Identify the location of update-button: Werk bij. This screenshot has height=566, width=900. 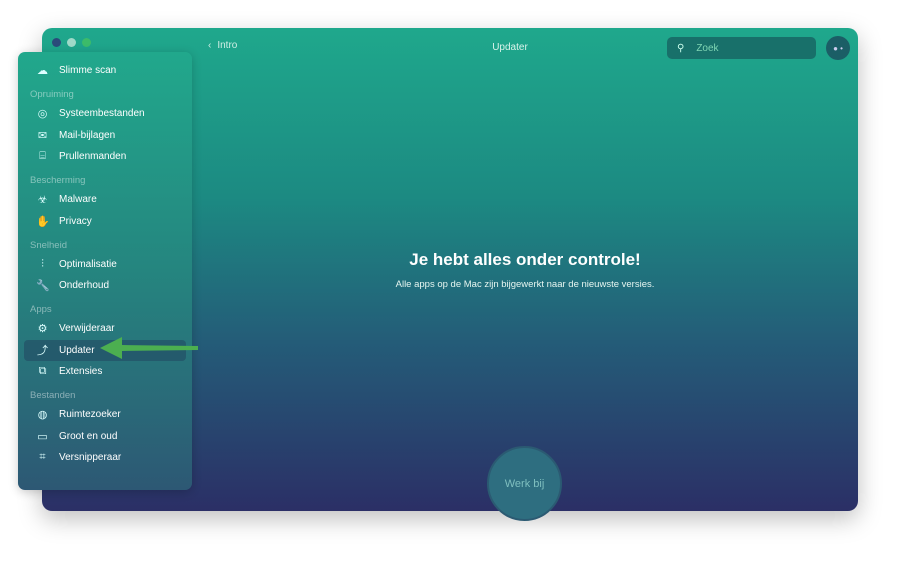
(524, 483).